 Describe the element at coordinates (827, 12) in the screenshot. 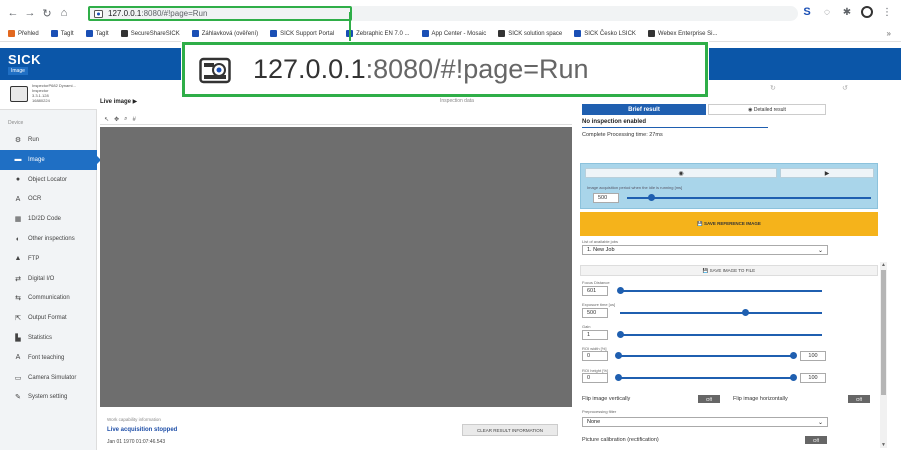

I see `extension-icon: ◌` at that location.